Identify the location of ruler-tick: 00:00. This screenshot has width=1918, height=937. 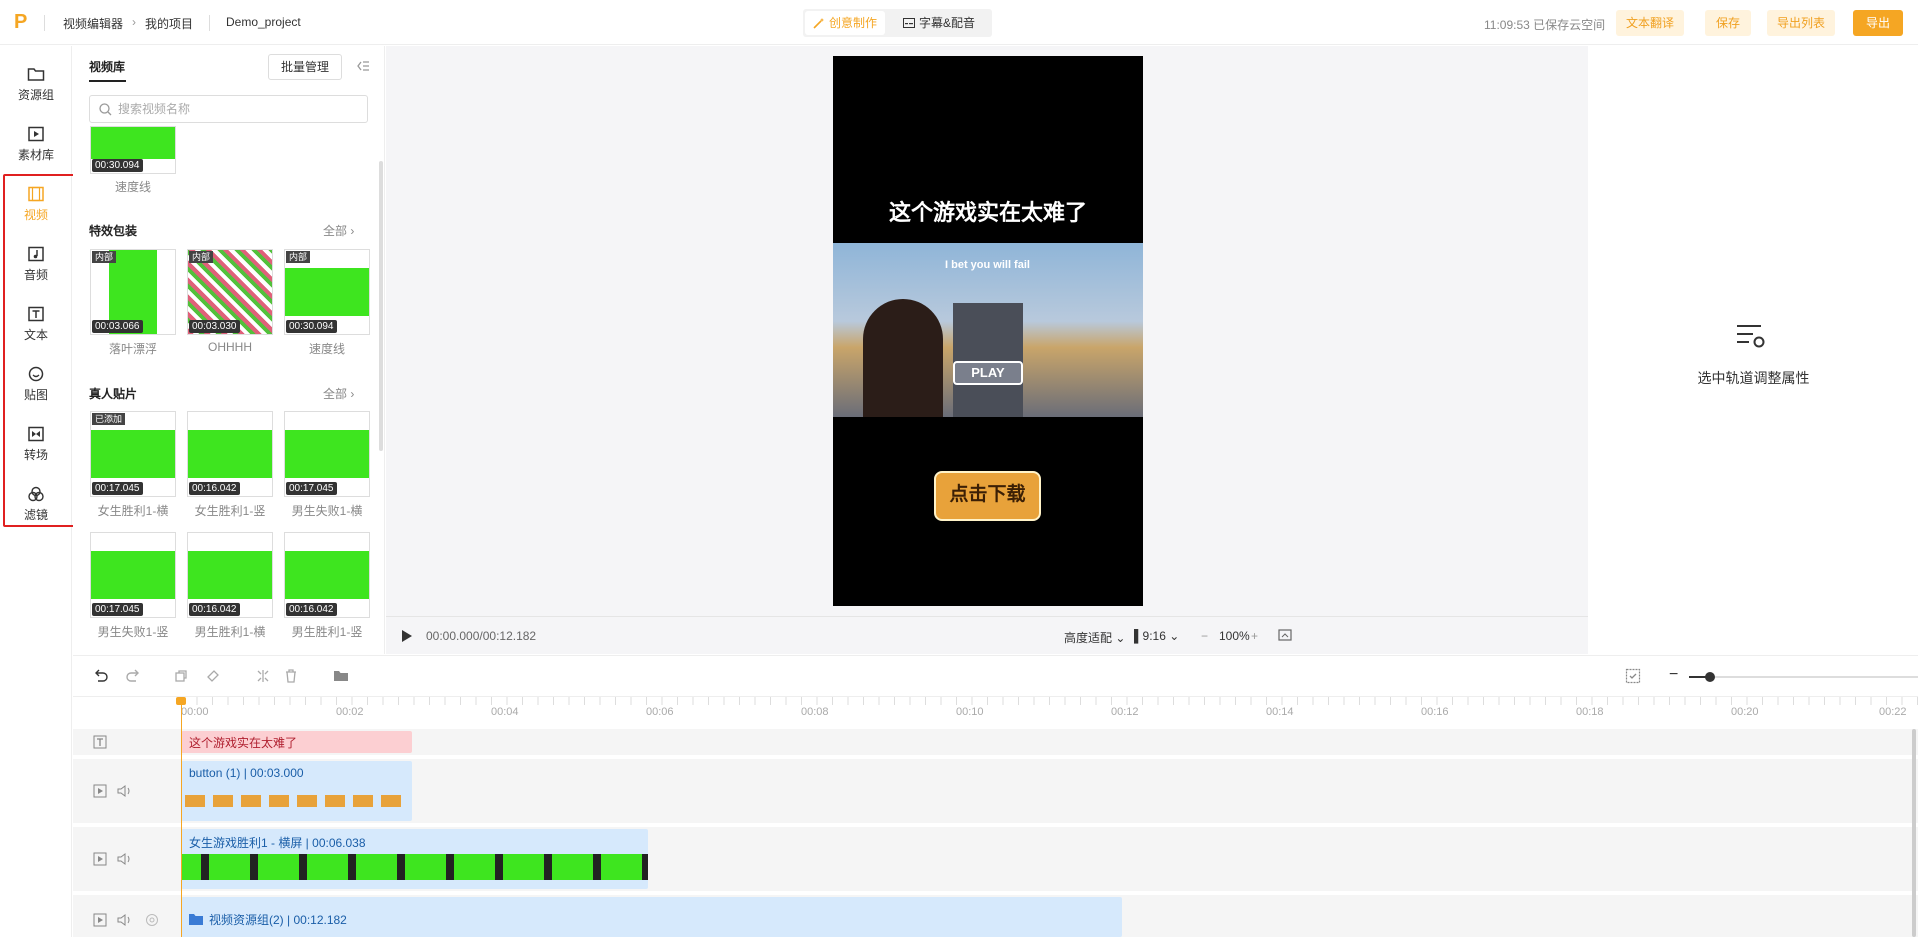
(195, 712).